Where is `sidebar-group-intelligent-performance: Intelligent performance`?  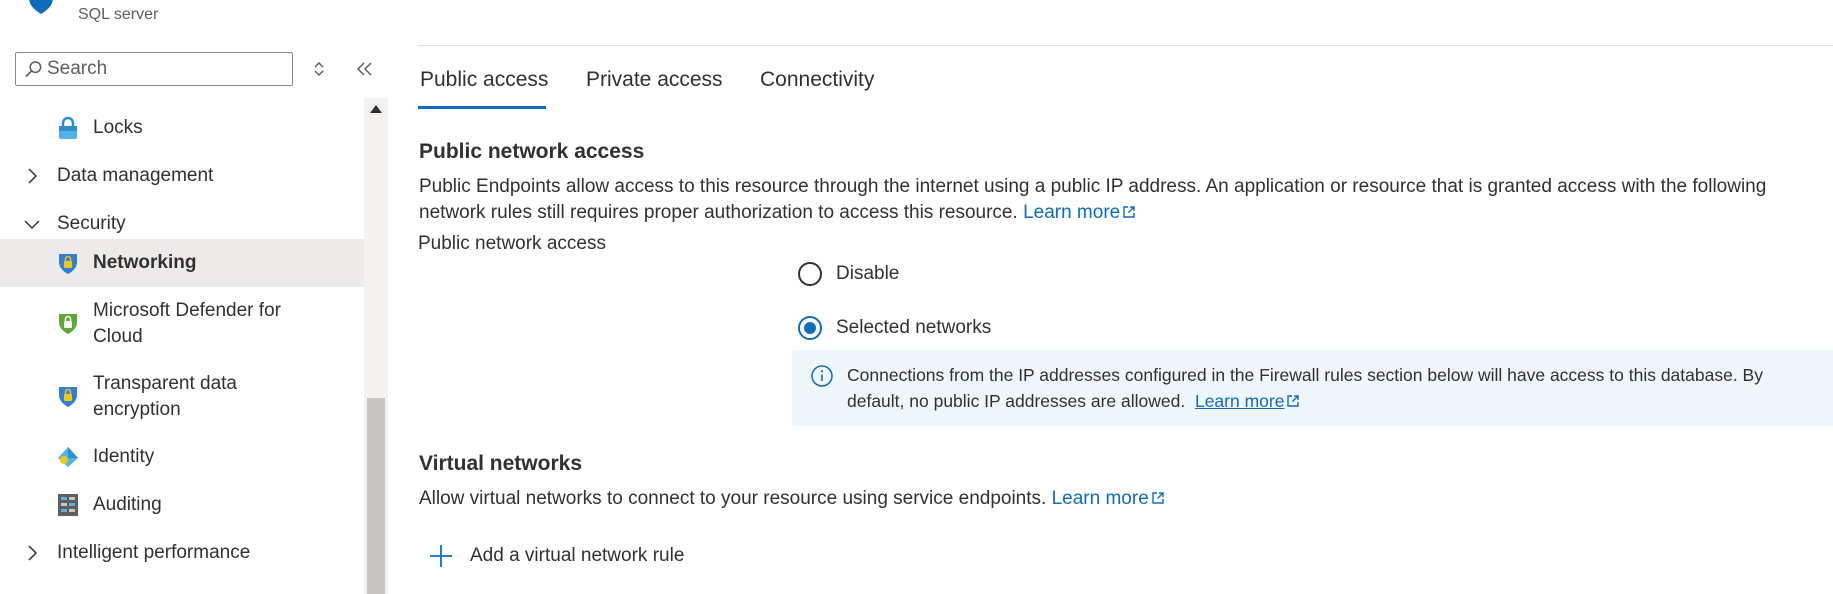 sidebar-group-intelligent-performance: Intelligent performance is located at coordinates (182, 553).